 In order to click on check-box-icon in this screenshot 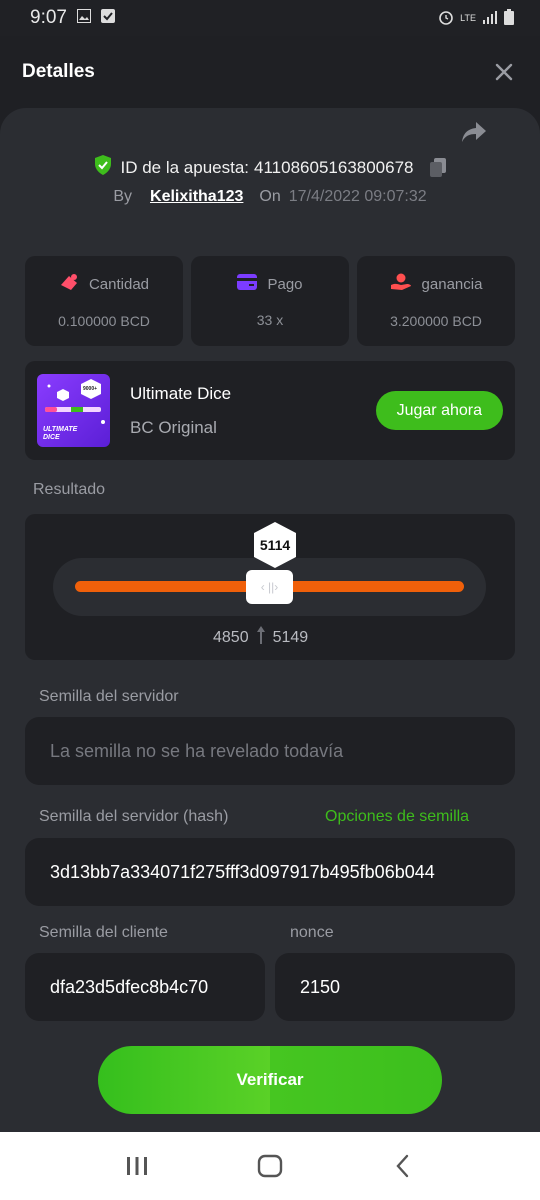, I will do `click(107, 18)`.